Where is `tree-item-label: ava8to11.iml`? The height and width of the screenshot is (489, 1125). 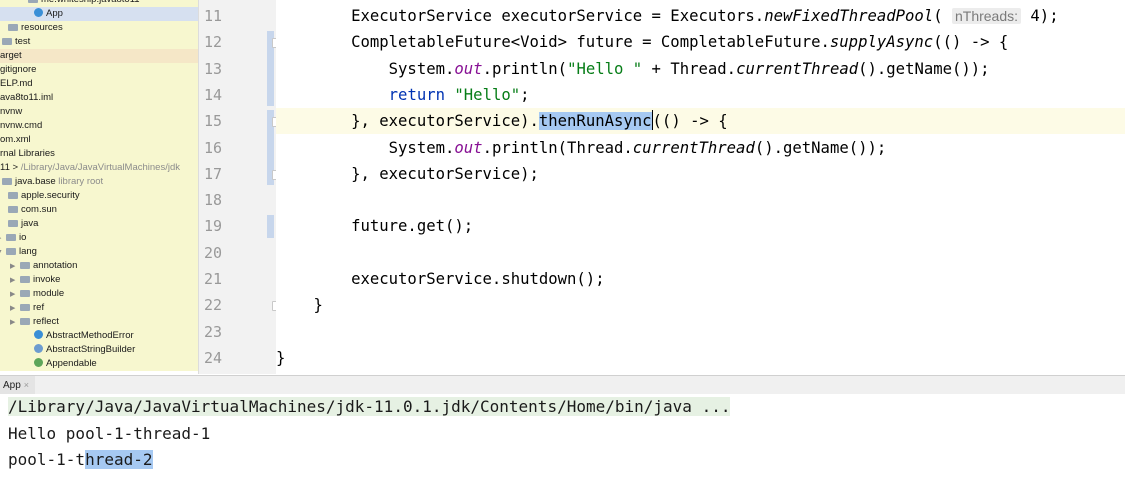
tree-item-label: ava8to11.iml is located at coordinates (27, 97).